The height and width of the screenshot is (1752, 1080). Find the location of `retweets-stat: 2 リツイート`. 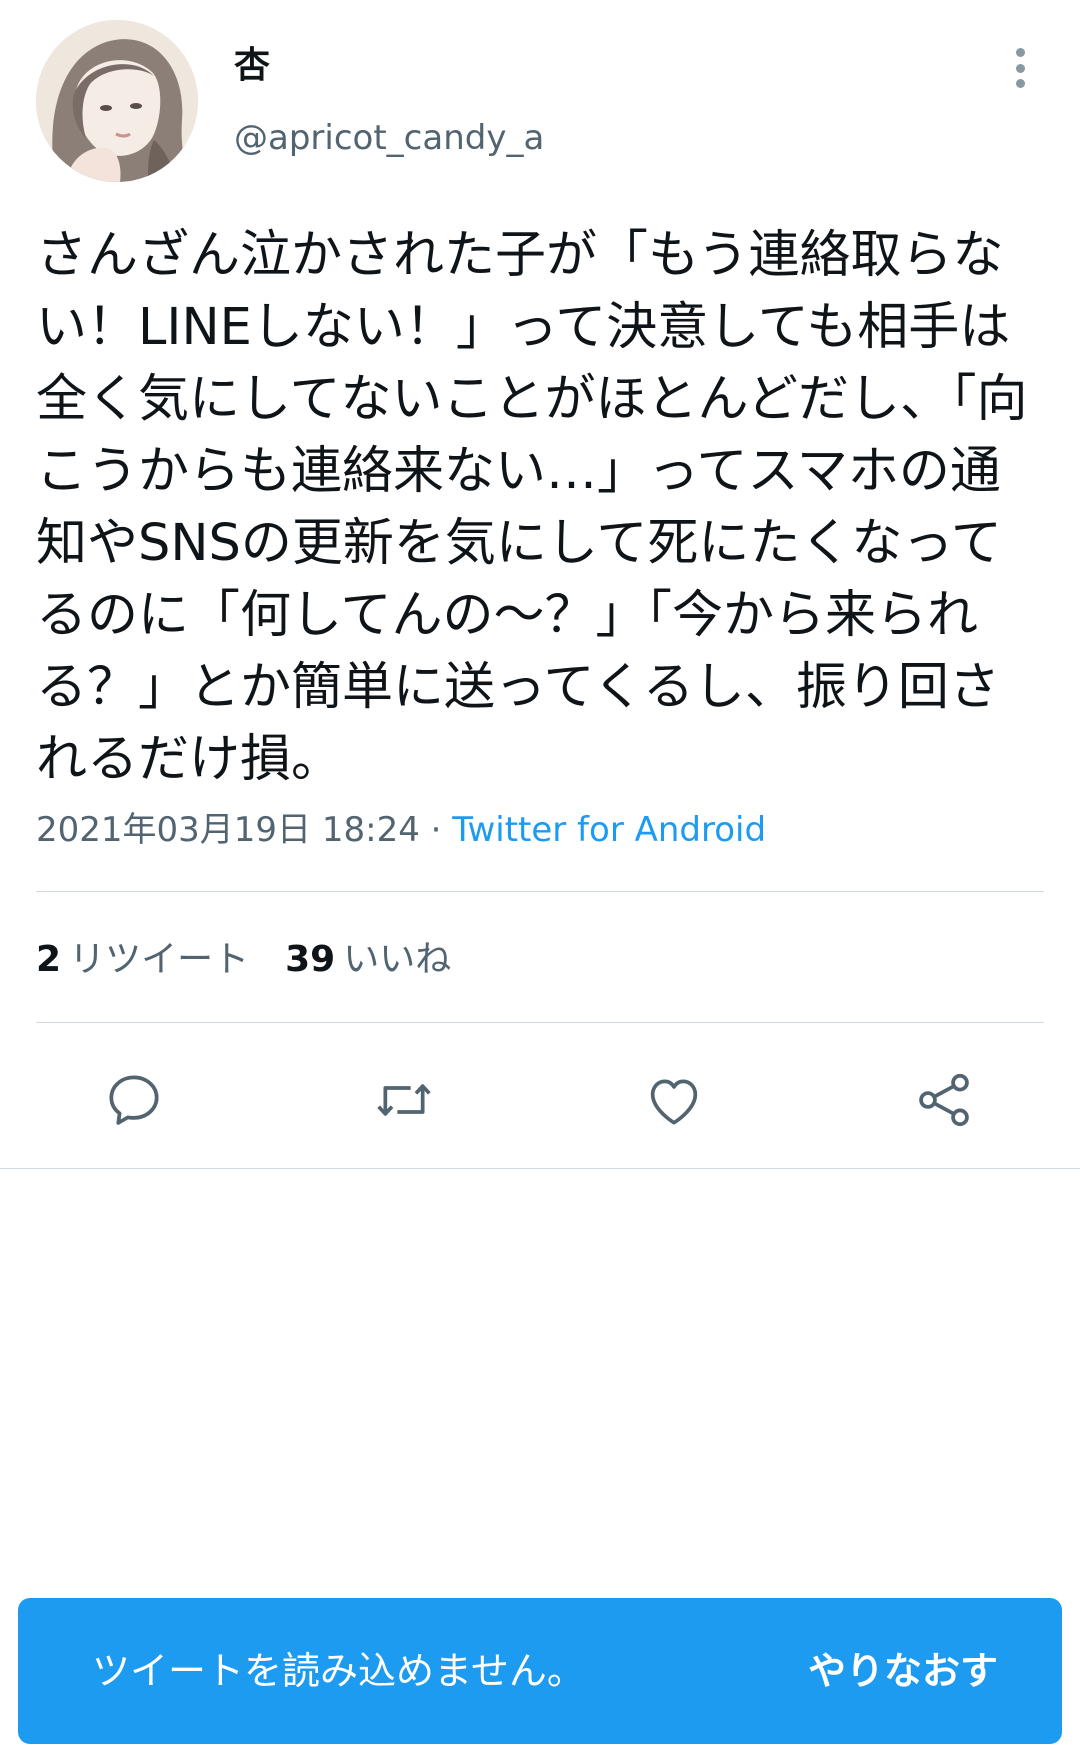

retweets-stat: 2 リツイート is located at coordinates (142, 960).